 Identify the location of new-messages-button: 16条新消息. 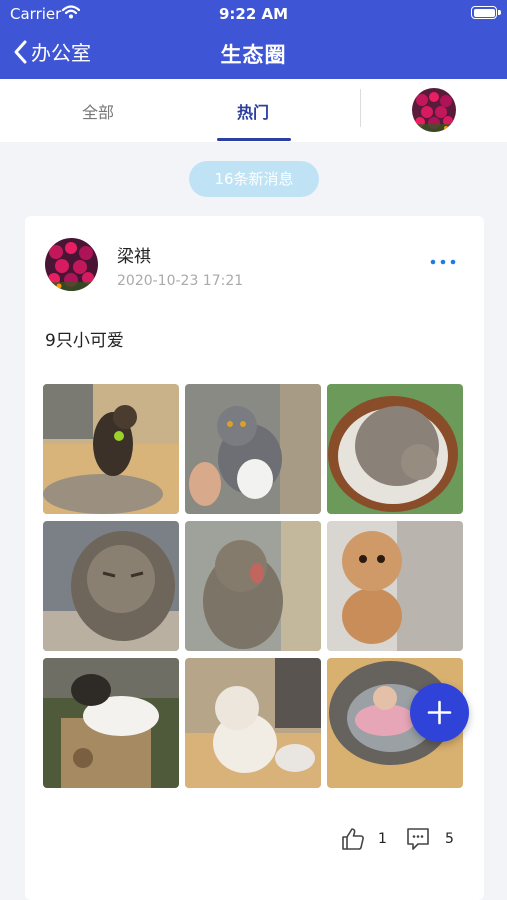
(254, 179).